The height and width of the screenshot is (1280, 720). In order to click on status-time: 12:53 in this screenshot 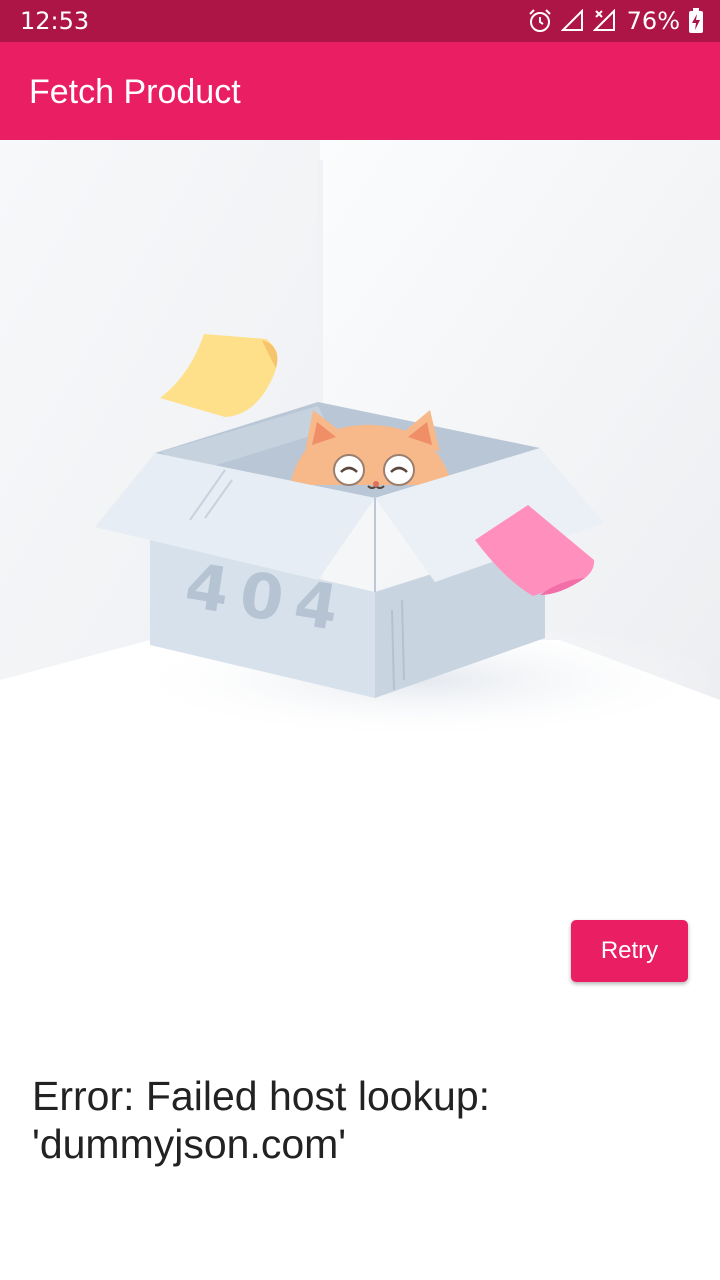, I will do `click(55, 21)`.